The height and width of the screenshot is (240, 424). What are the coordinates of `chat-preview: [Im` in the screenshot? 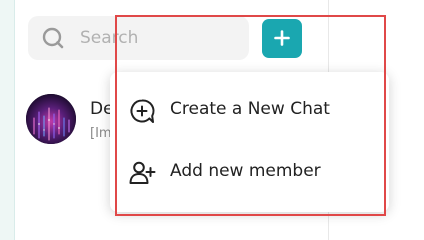 It's located at (101, 133).